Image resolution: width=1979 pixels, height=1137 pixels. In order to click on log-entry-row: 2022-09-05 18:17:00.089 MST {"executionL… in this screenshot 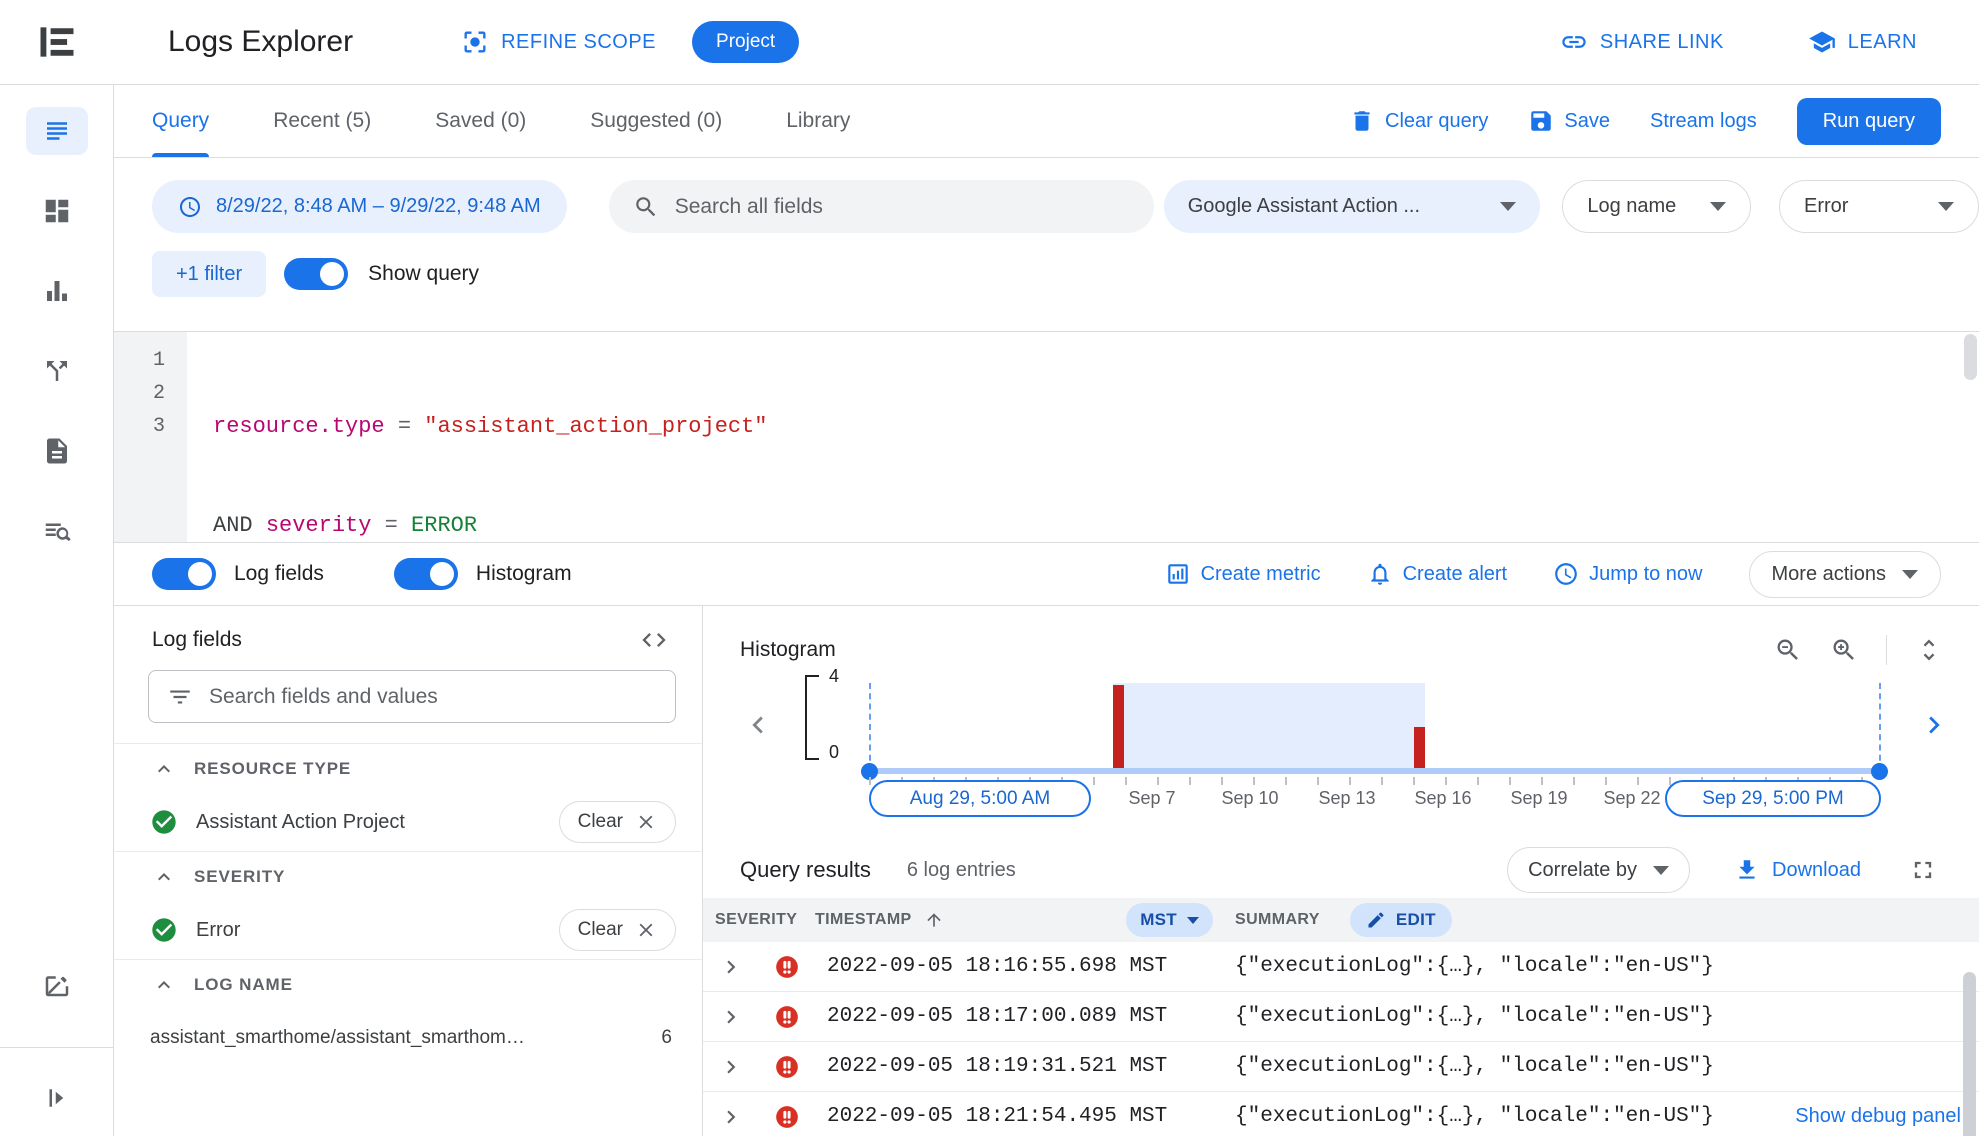, I will do `click(1341, 1017)`.